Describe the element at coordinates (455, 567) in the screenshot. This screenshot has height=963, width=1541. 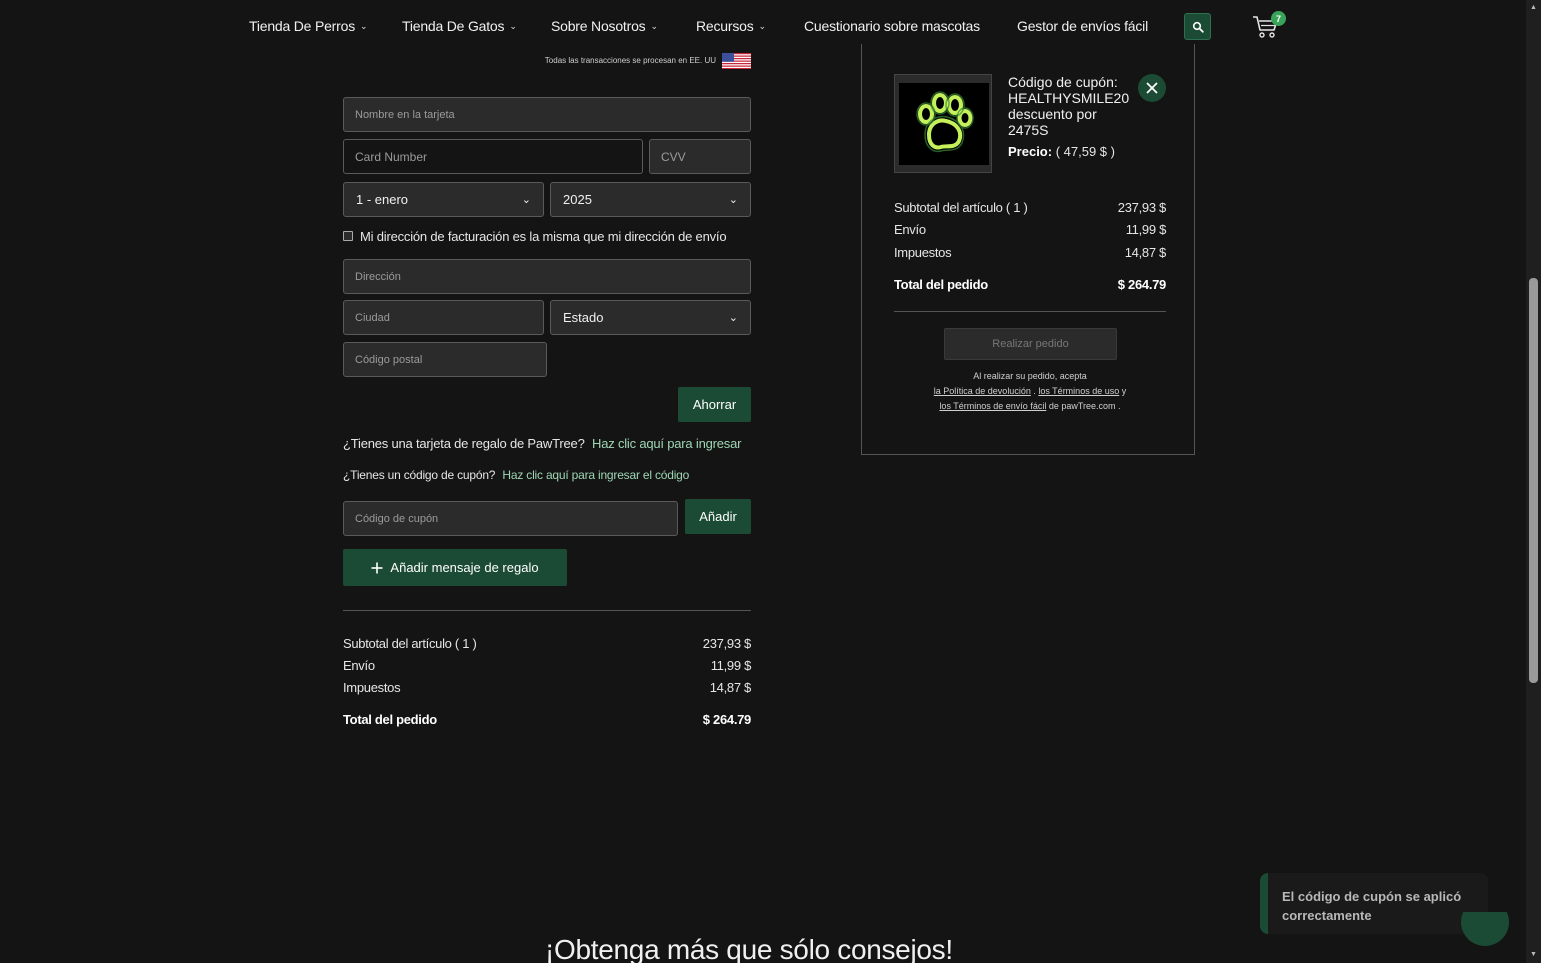
I see `add-gift-message-button: Añadir mensaje de regalo` at that location.